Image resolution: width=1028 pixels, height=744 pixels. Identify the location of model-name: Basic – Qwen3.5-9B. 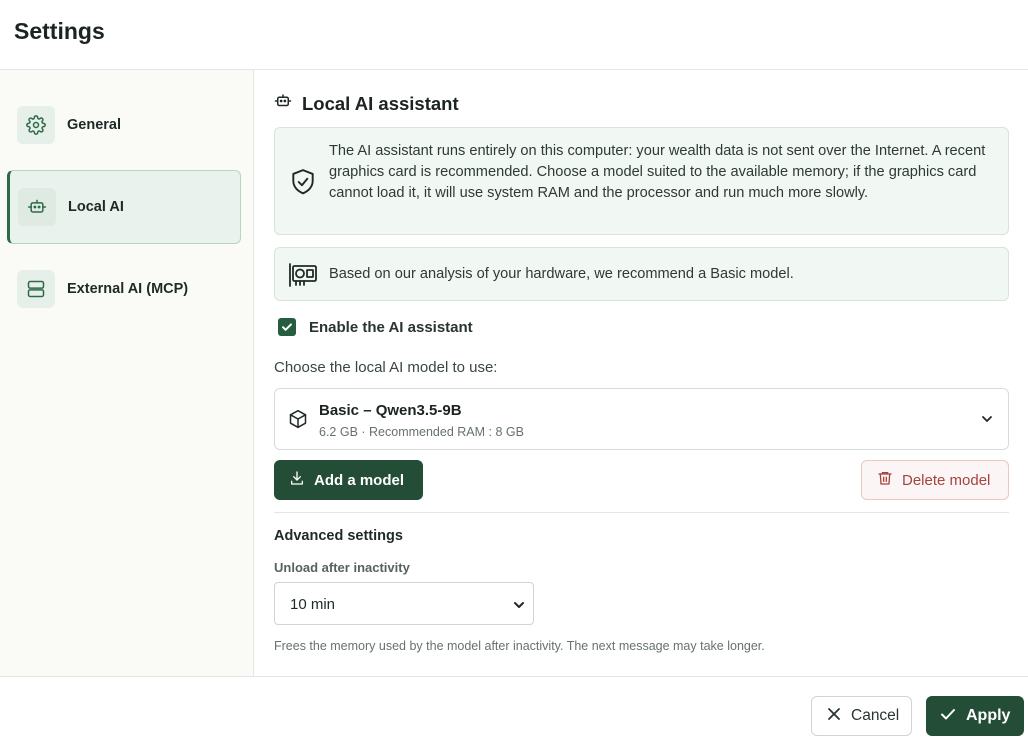
(390, 410).